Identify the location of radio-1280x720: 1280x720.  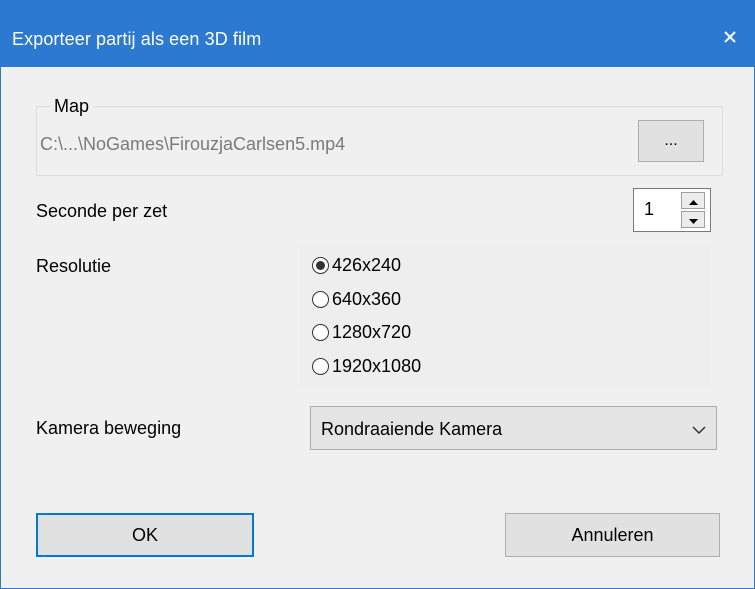
(361, 332).